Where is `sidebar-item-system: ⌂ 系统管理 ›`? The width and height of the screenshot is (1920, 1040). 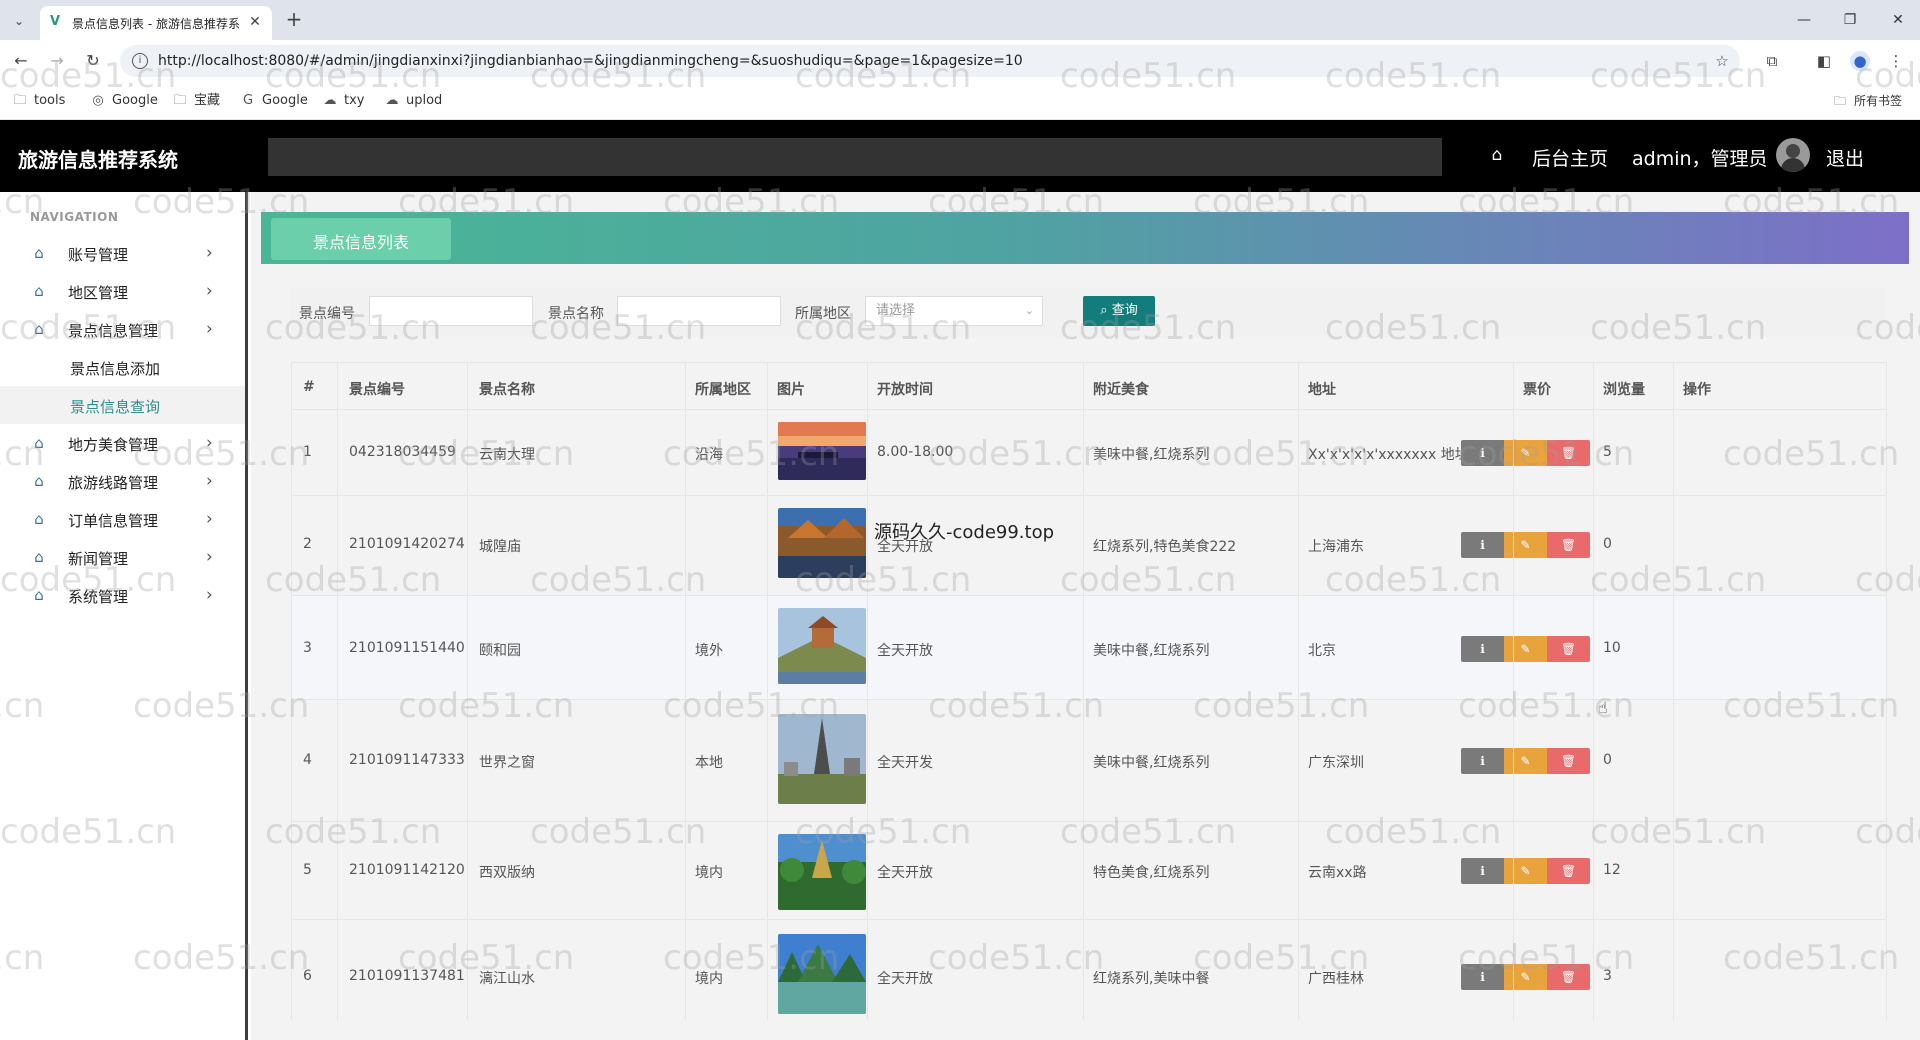 sidebar-item-system: ⌂ 系统管理 › is located at coordinates (122, 595).